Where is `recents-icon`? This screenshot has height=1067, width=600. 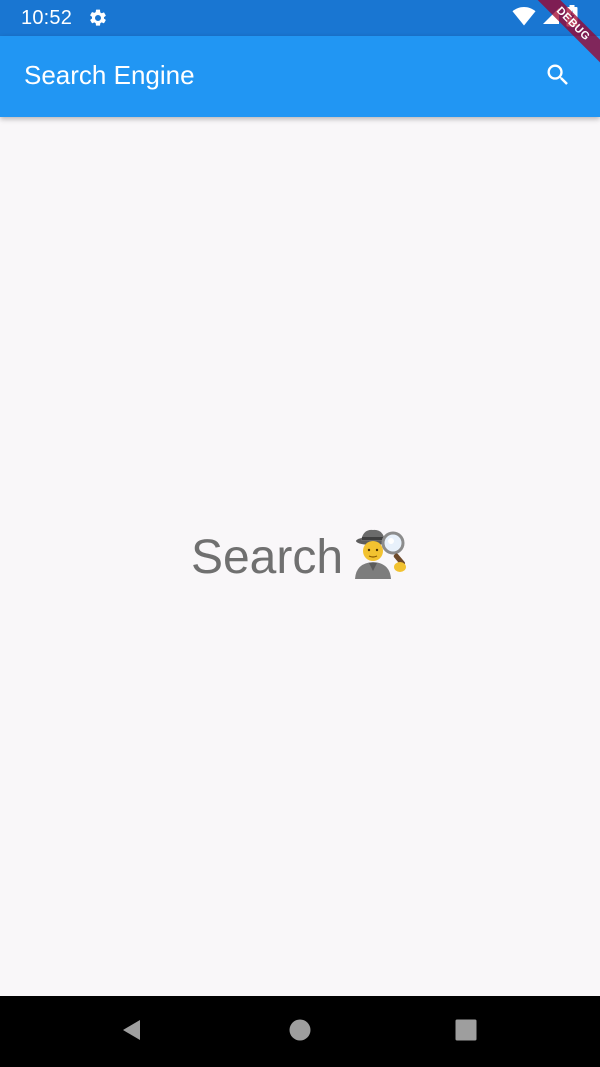
recents-icon is located at coordinates (466, 1032).